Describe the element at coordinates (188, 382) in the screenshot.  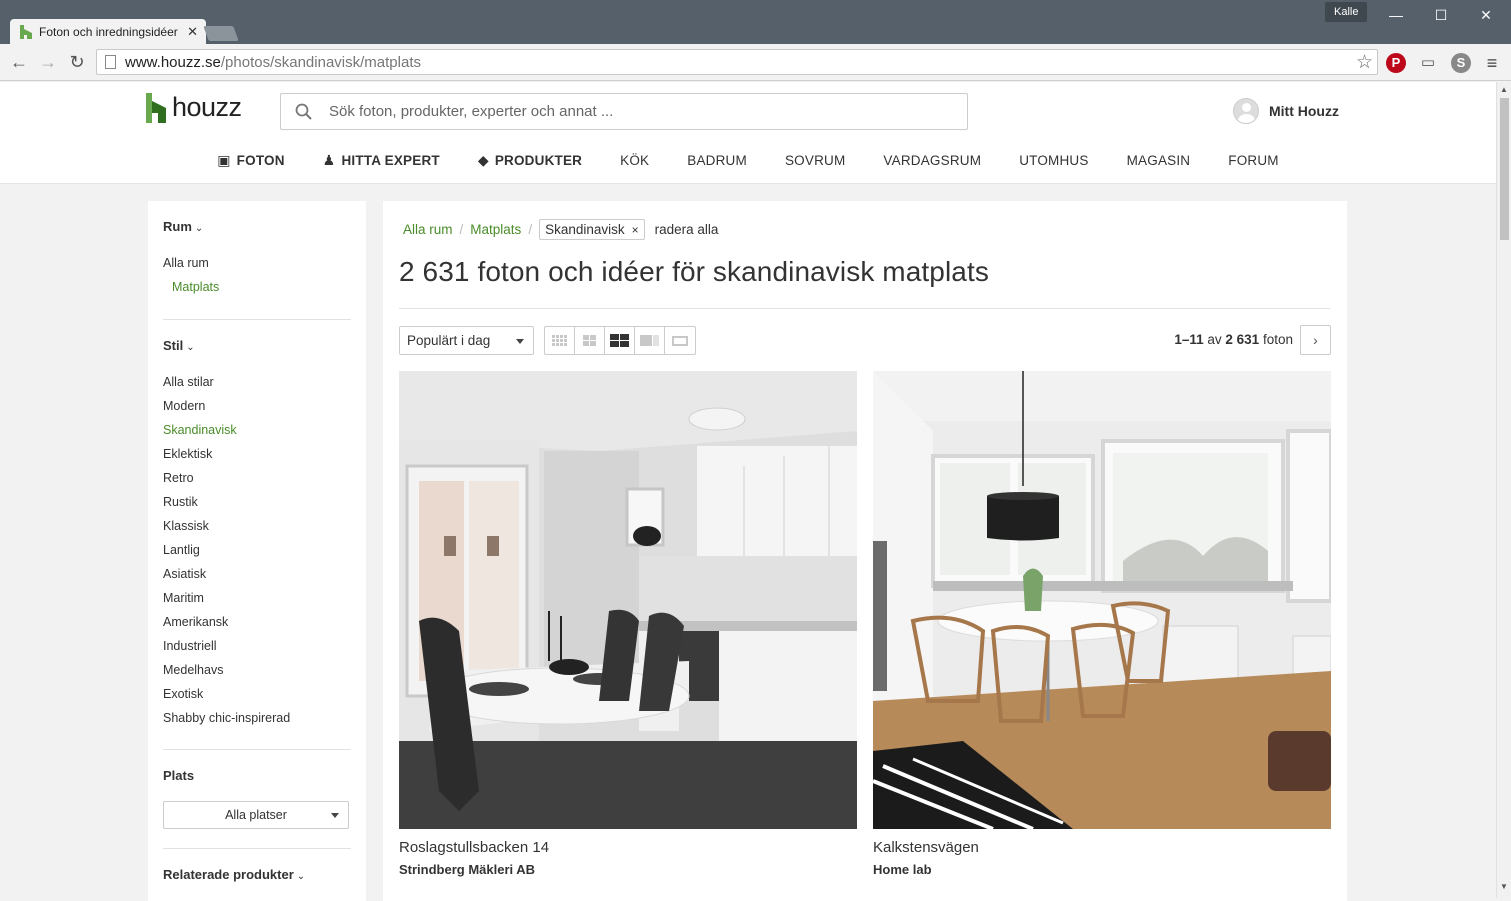
I see `filter-stil-item: Alla stilar` at that location.